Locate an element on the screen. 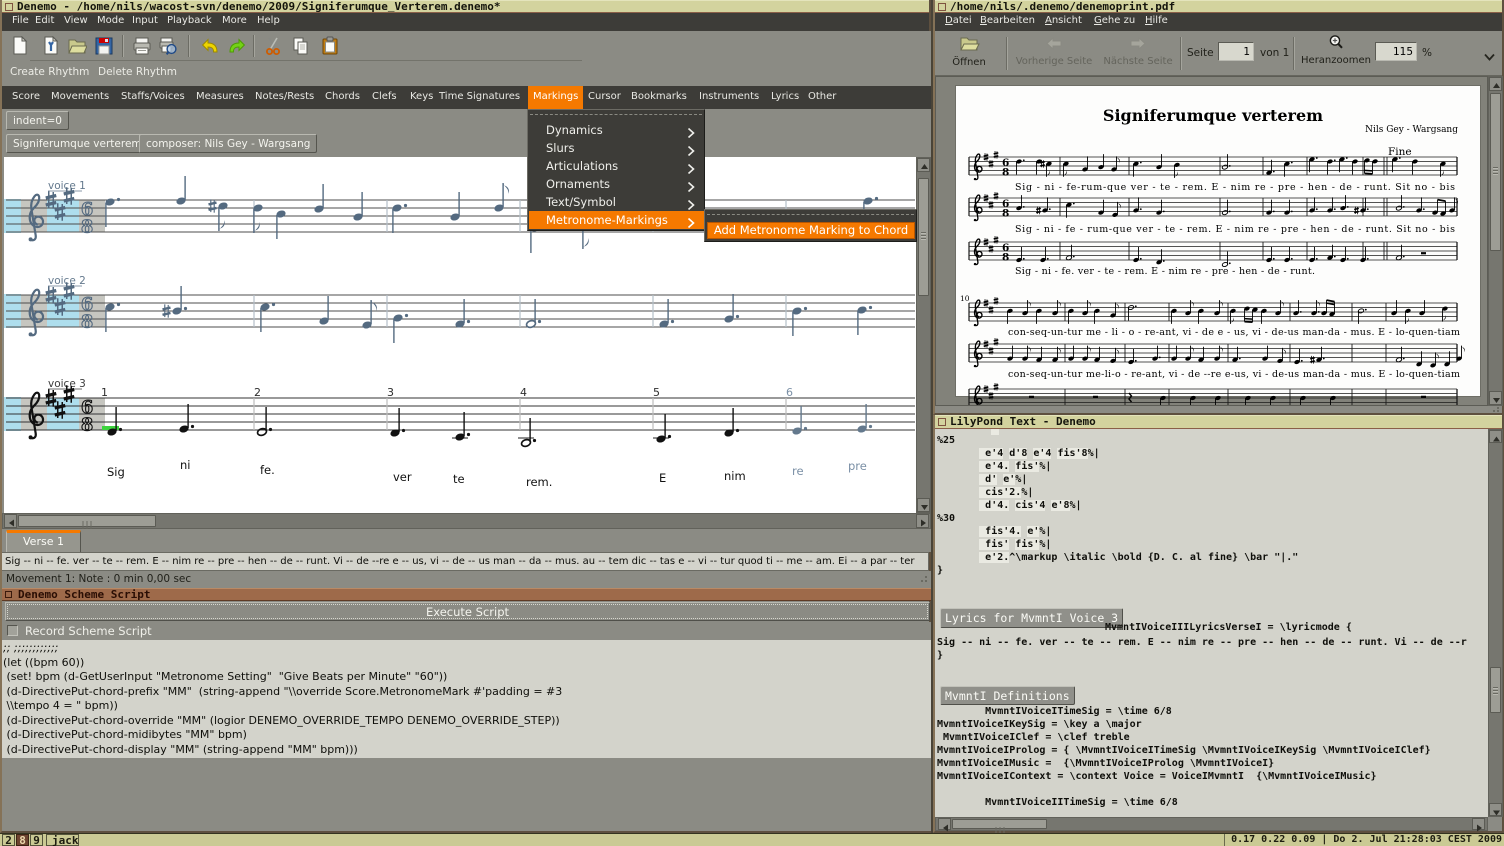  canvas-hscrollbar is located at coordinates (466, 521).